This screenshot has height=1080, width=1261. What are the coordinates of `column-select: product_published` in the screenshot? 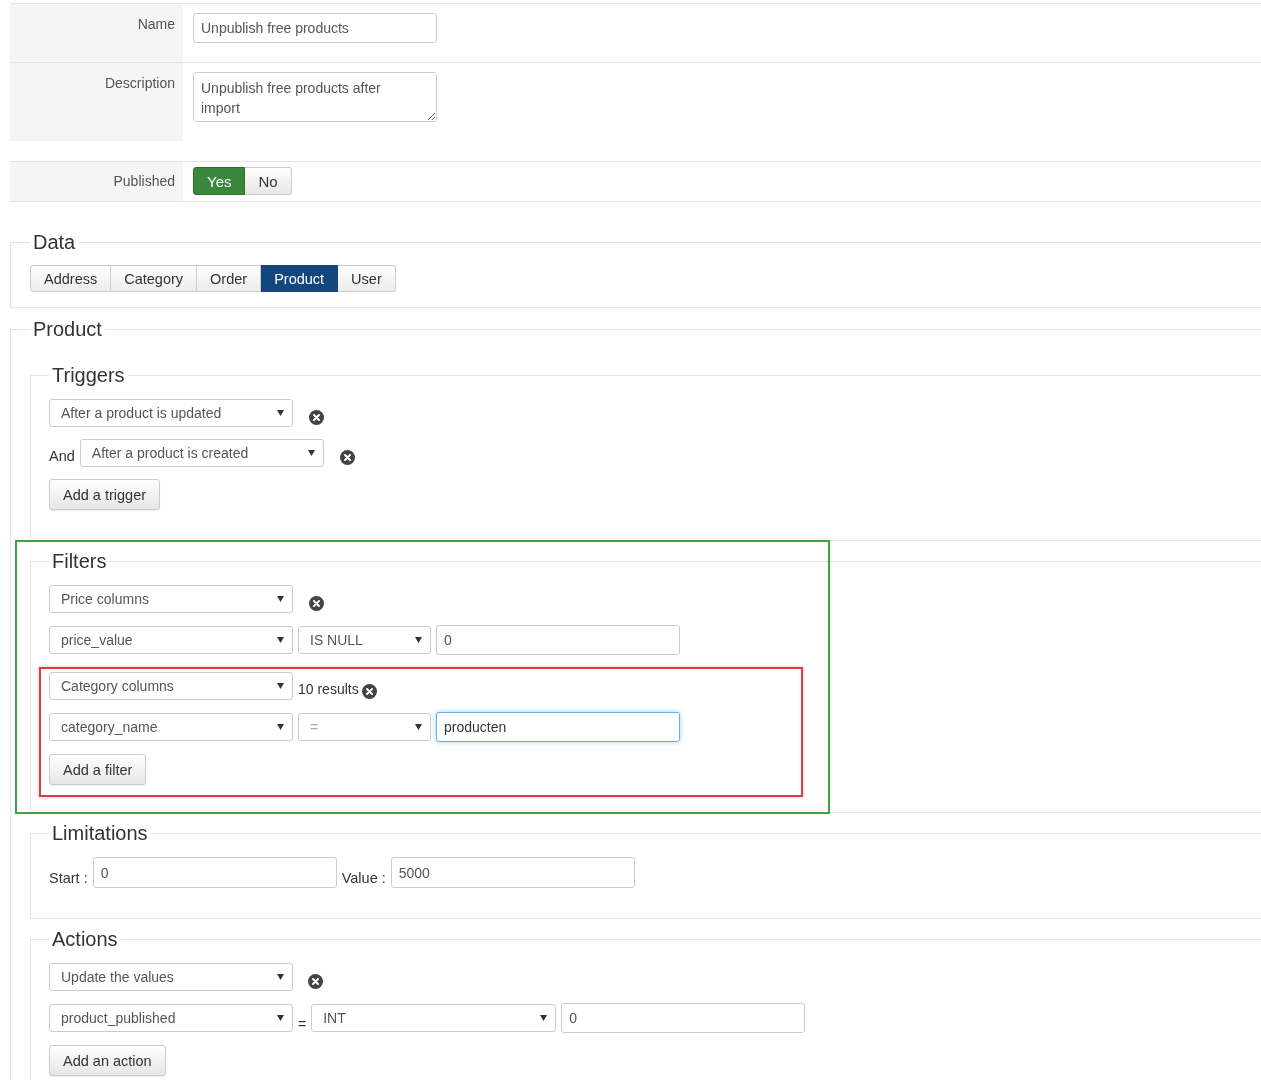 It's located at (171, 1018).